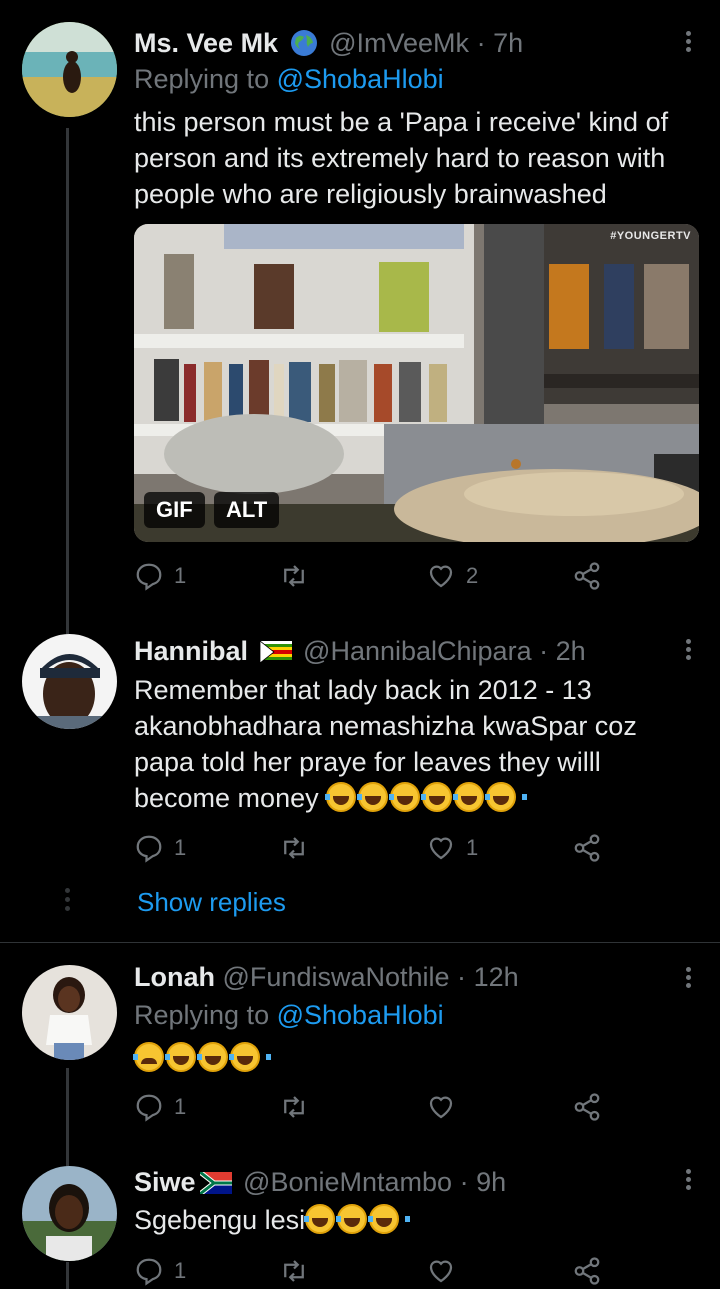  I want to click on timestamp: 12h, so click(496, 977).